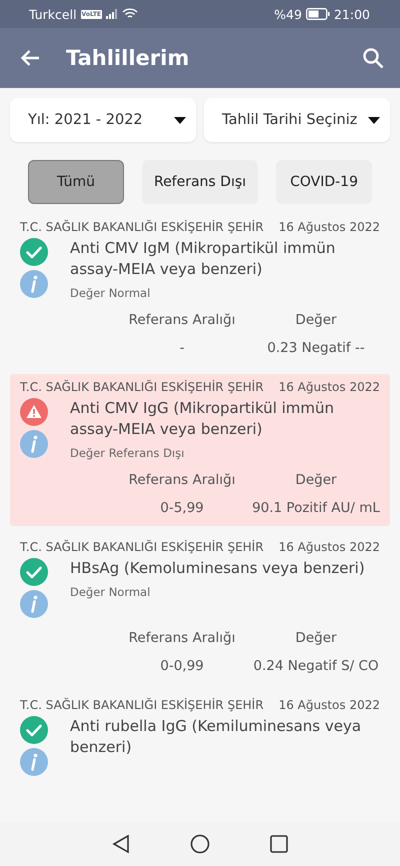  Describe the element at coordinates (279, 844) in the screenshot. I see `recents-icon` at that location.